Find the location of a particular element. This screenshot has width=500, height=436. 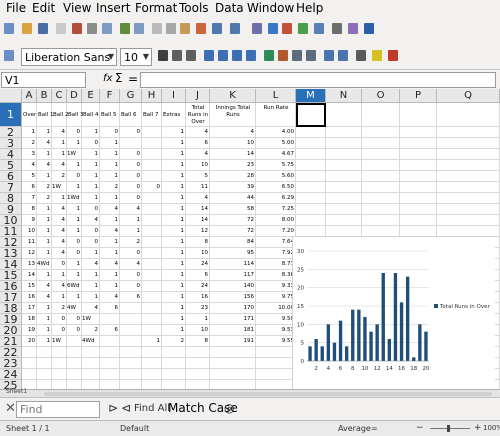

align-left-icon is located at coordinates (209, 55).